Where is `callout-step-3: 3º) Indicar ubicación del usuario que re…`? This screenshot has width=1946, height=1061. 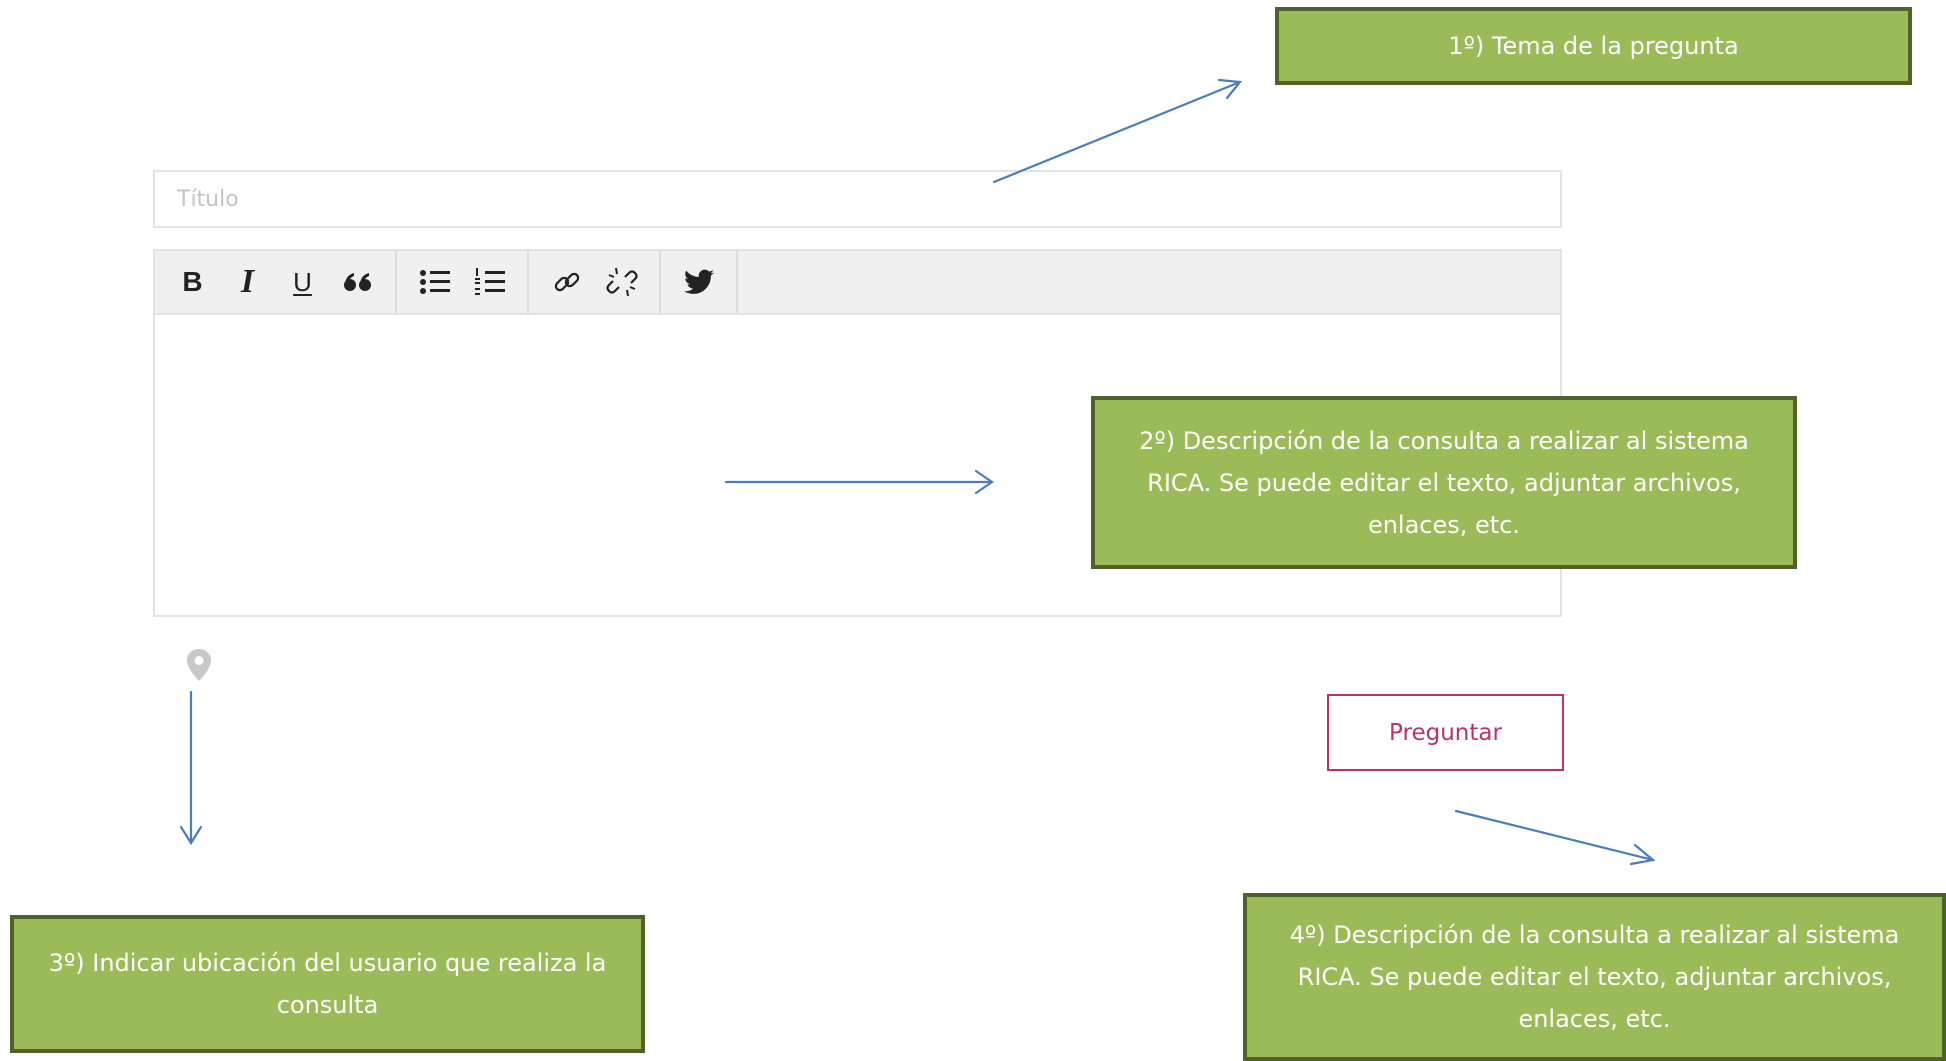
callout-step-3: 3º) Indicar ubicación del usuario que re… is located at coordinates (327, 984).